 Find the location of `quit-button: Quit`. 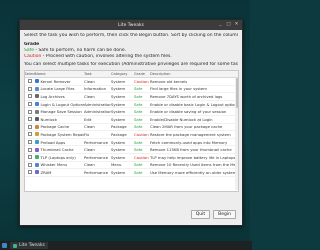

quit-button: Quit is located at coordinates (200, 214).